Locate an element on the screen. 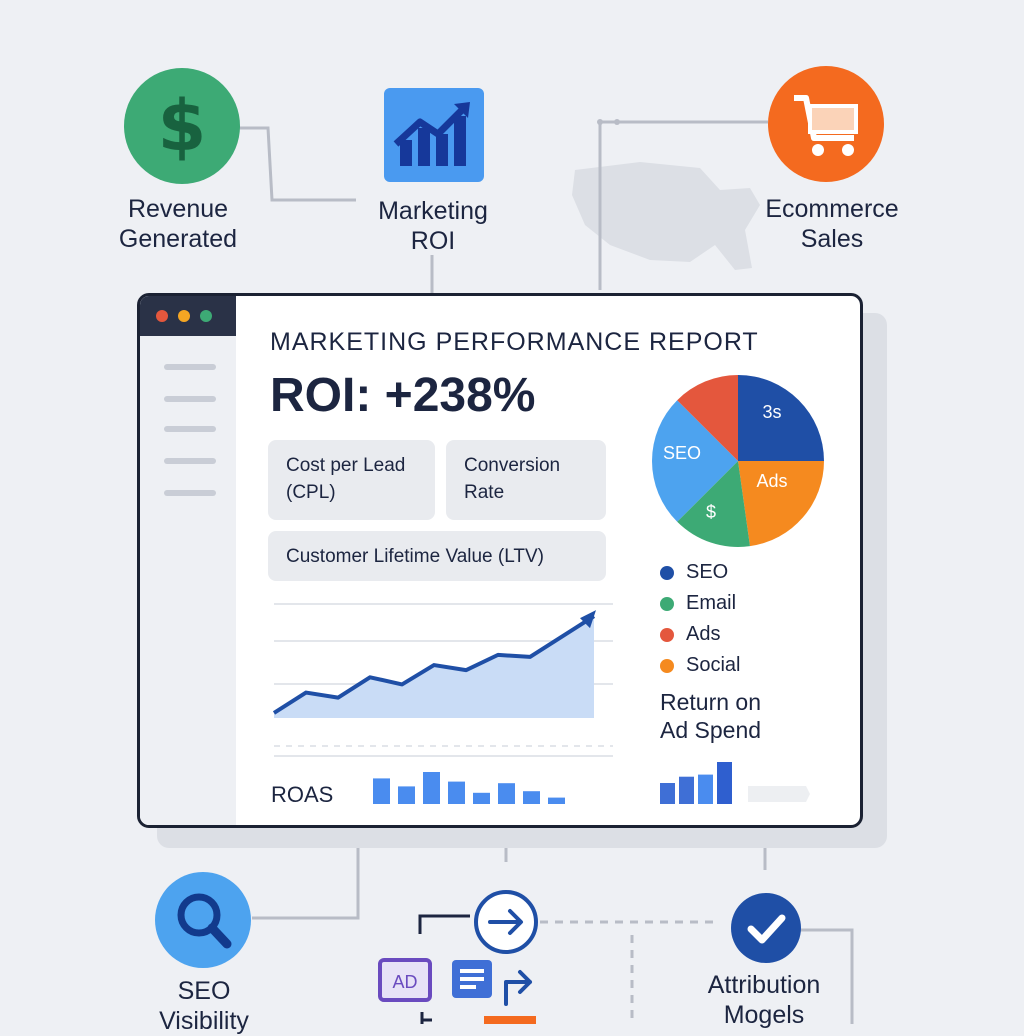 This screenshot has height=1036, width=1024. marketing-roi-icon-box is located at coordinates (434, 135).